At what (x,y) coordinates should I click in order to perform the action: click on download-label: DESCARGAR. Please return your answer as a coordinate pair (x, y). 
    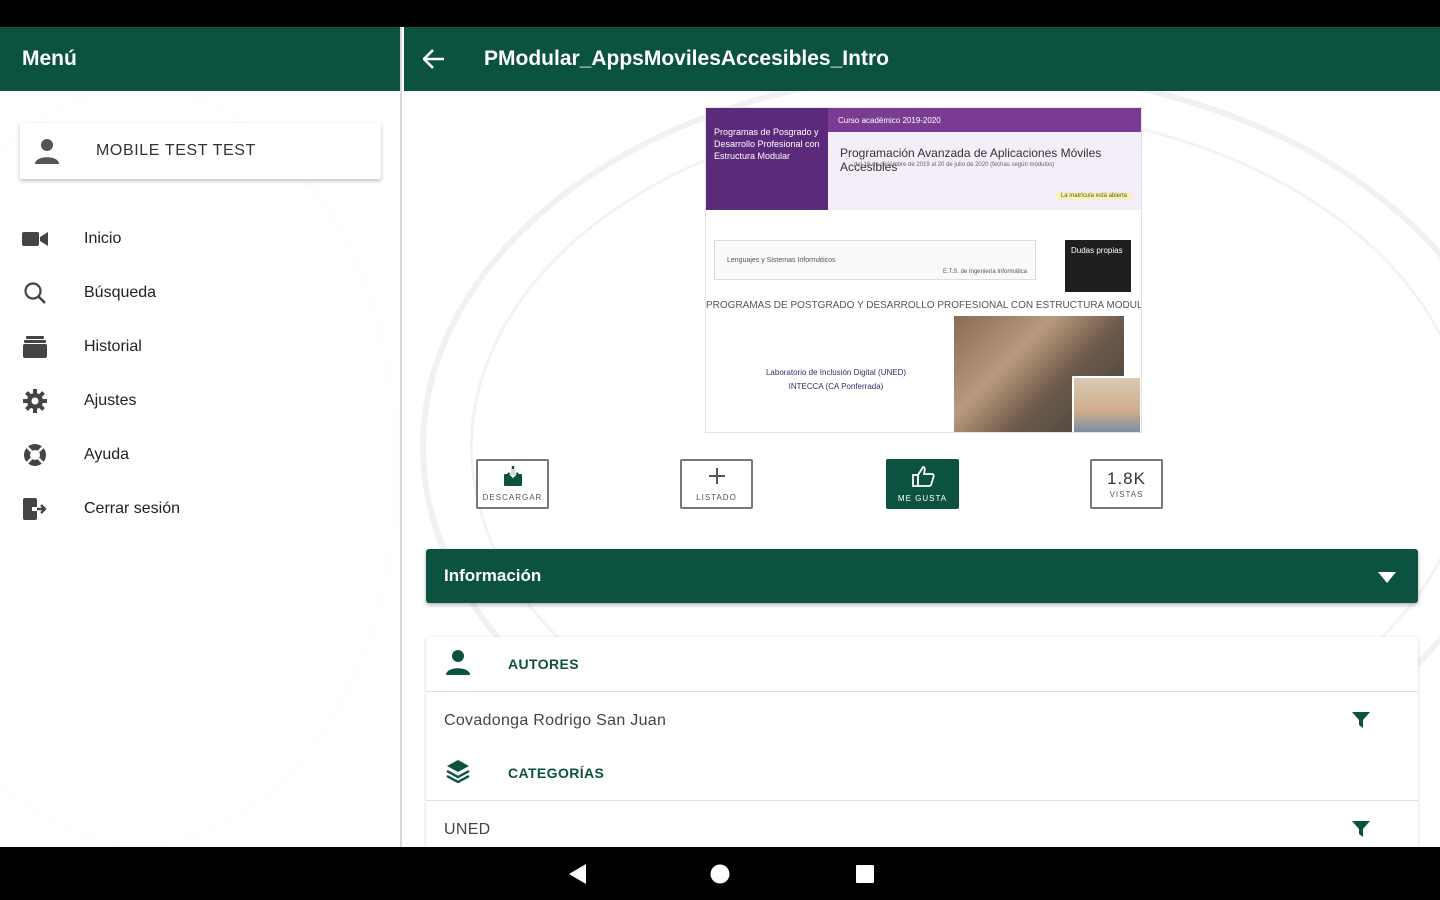
    Looking at the image, I should click on (512, 497).